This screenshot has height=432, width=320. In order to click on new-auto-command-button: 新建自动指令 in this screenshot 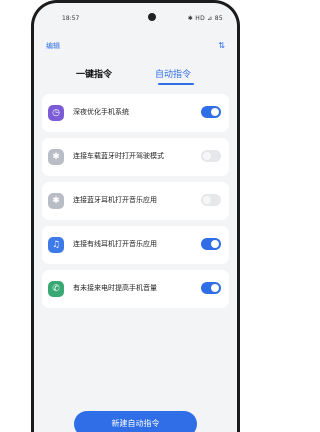, I will do `click(135, 421)`.